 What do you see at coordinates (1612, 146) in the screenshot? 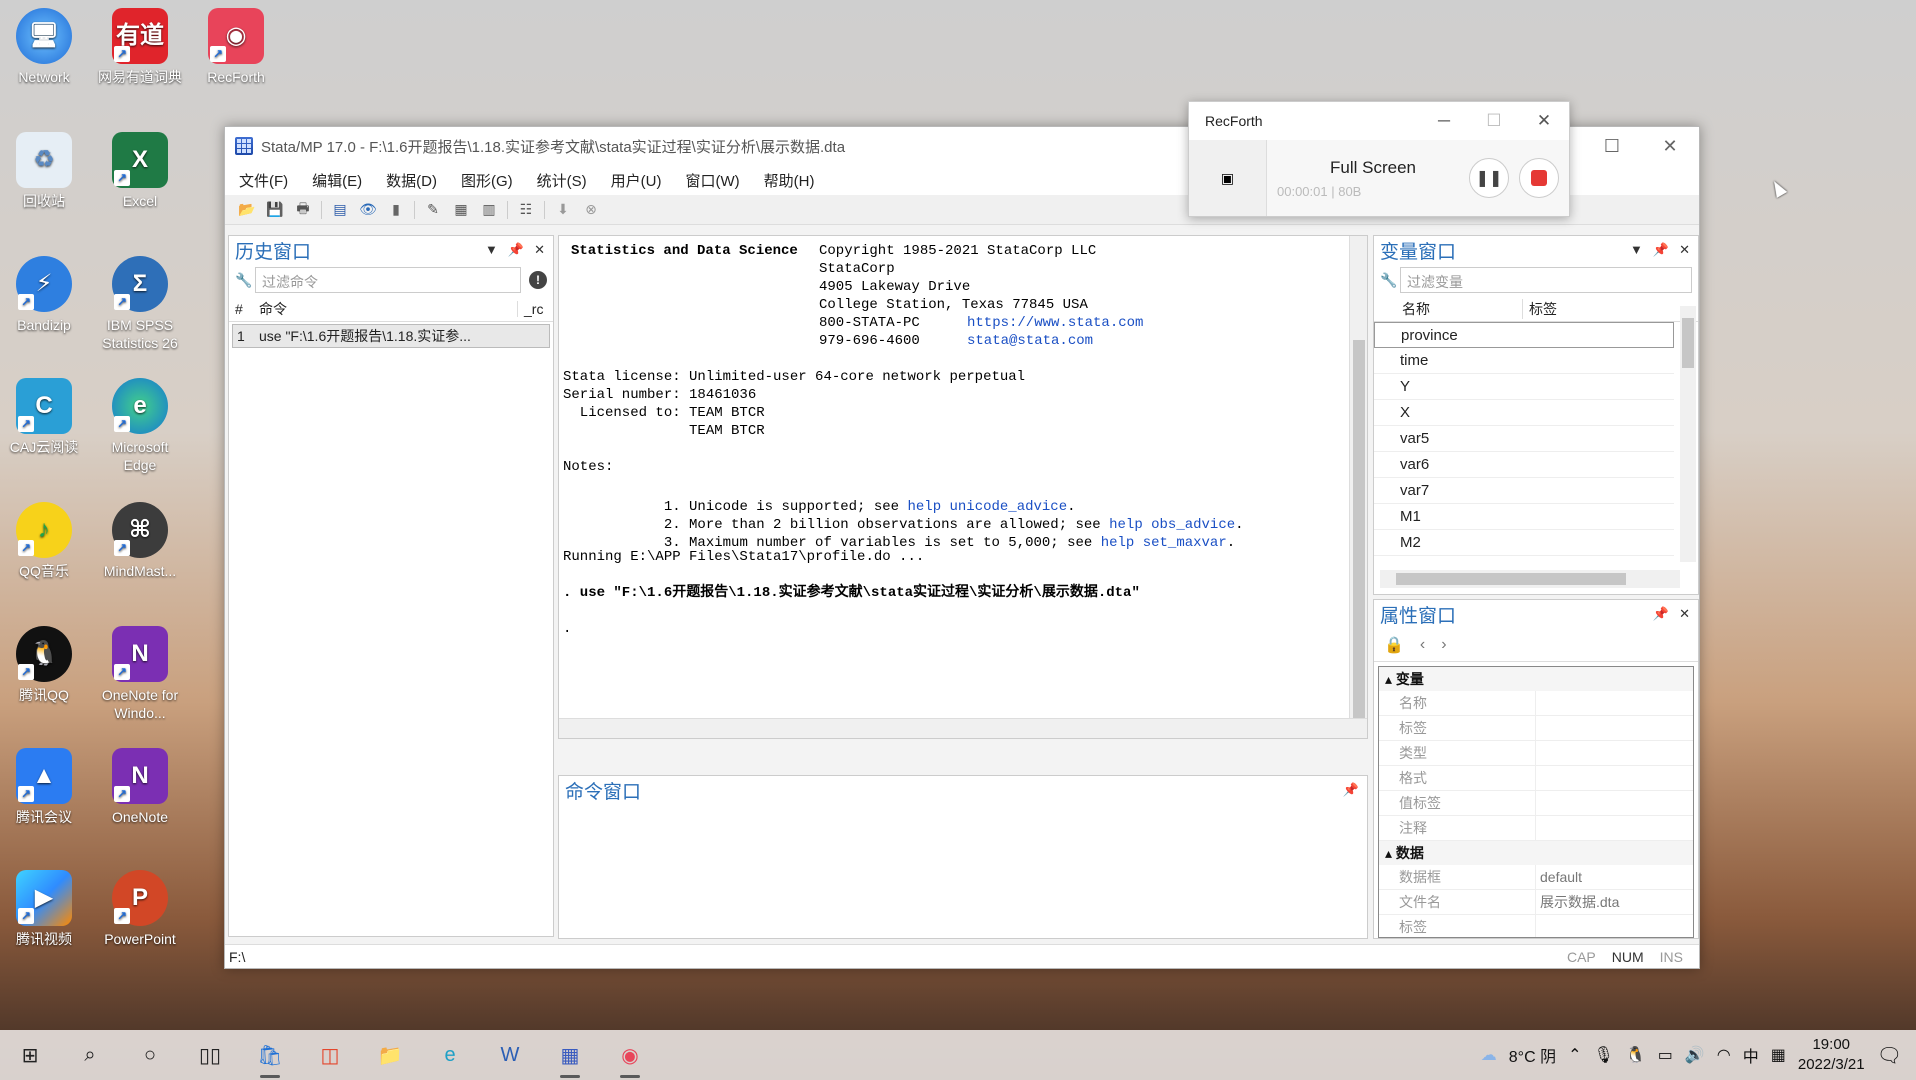
I see `maximize-button: ☐` at bounding box center [1612, 146].